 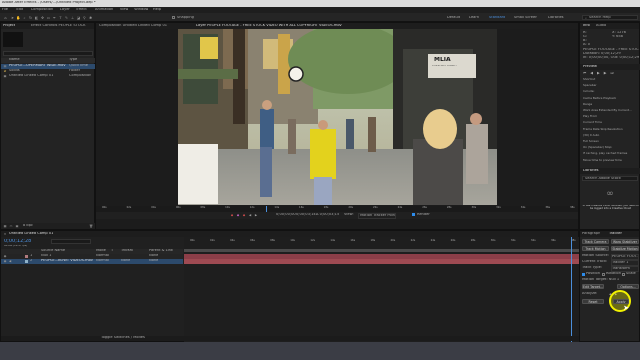 I want to click on stabilize-motion-button: Stabilize Motion, so click(x=625, y=248).